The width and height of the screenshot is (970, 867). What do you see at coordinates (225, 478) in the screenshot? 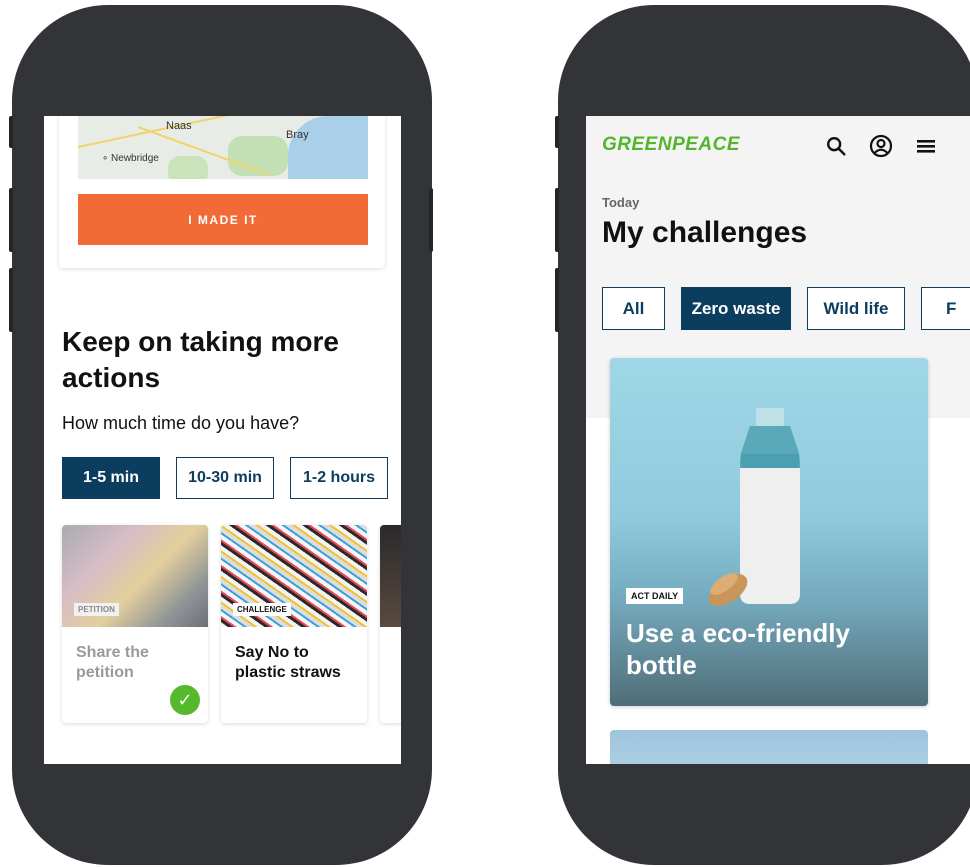
I see `time-option-10-30-min: 10-30 min` at bounding box center [225, 478].